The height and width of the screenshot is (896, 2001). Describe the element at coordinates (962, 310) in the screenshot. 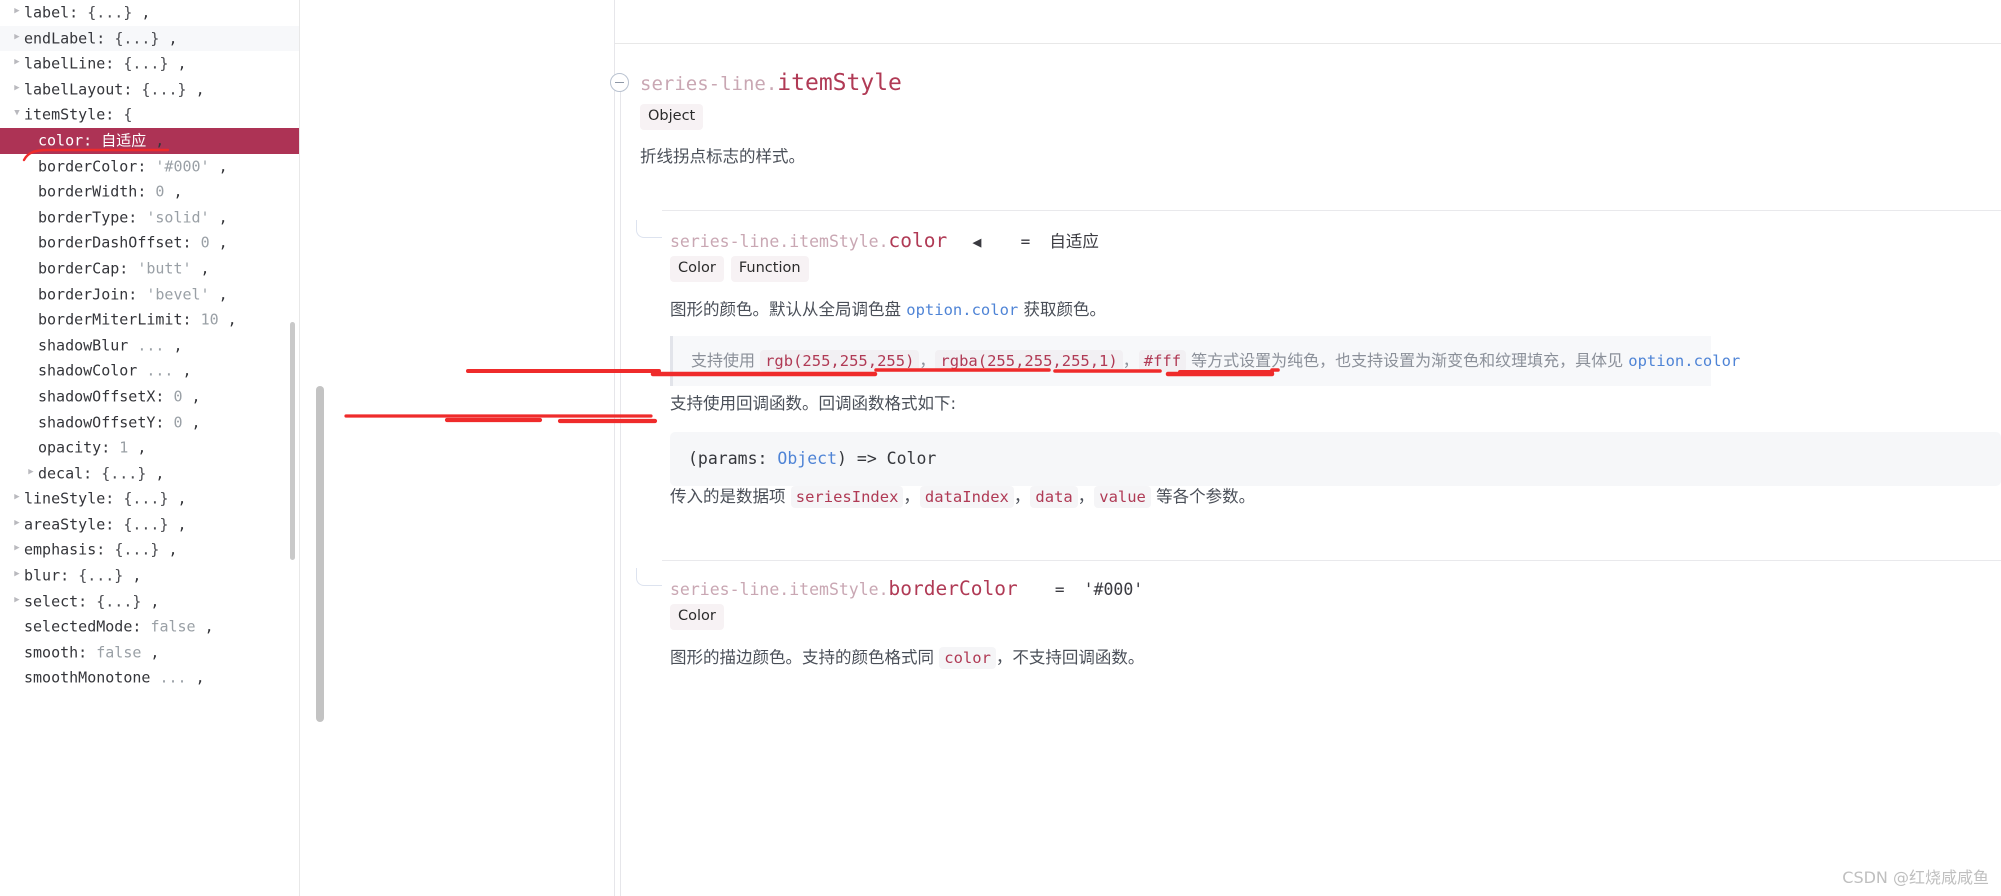

I see `option-color-reference: option.color` at that location.